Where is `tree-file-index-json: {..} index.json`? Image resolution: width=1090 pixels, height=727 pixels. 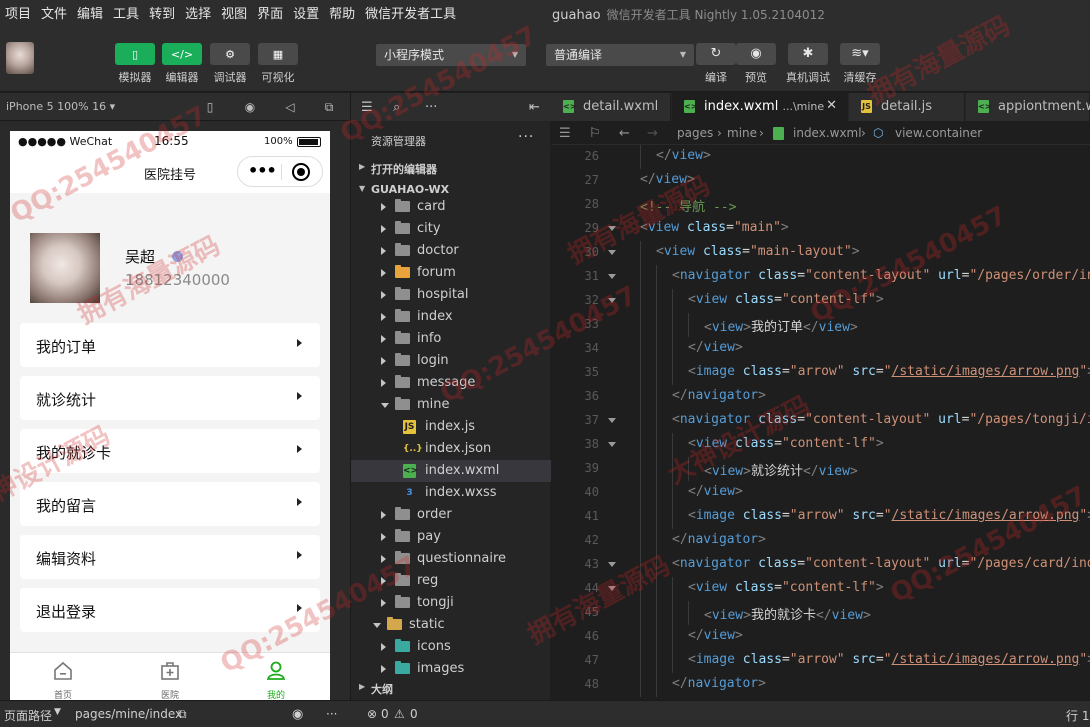 tree-file-index-json: {..} index.json is located at coordinates (451, 449).